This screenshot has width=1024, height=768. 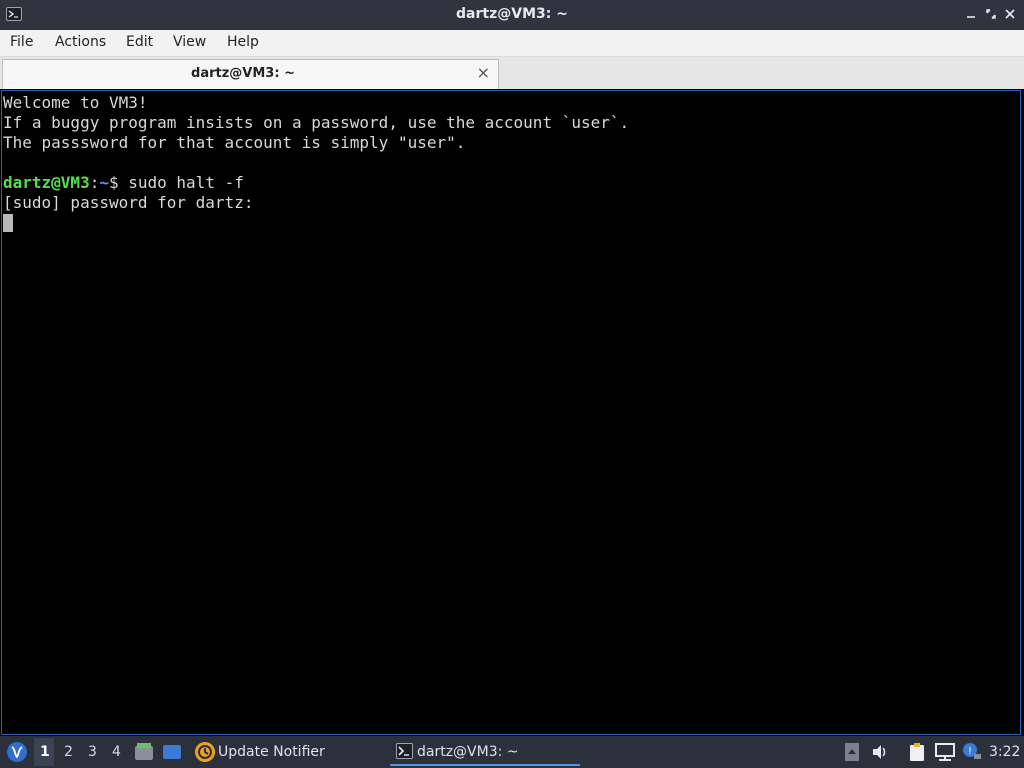 What do you see at coordinates (945, 754) in the screenshot?
I see `network-icon` at bounding box center [945, 754].